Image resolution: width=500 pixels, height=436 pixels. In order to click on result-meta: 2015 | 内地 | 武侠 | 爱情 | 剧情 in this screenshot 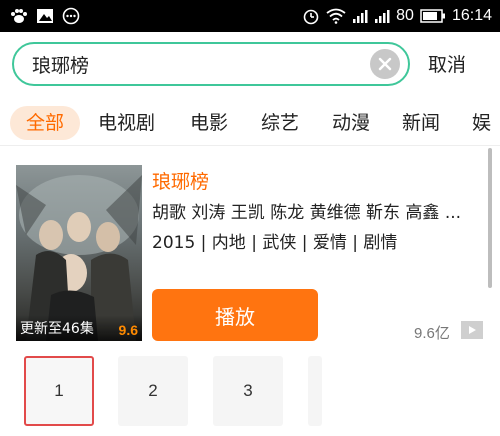, I will do `click(275, 243)`.